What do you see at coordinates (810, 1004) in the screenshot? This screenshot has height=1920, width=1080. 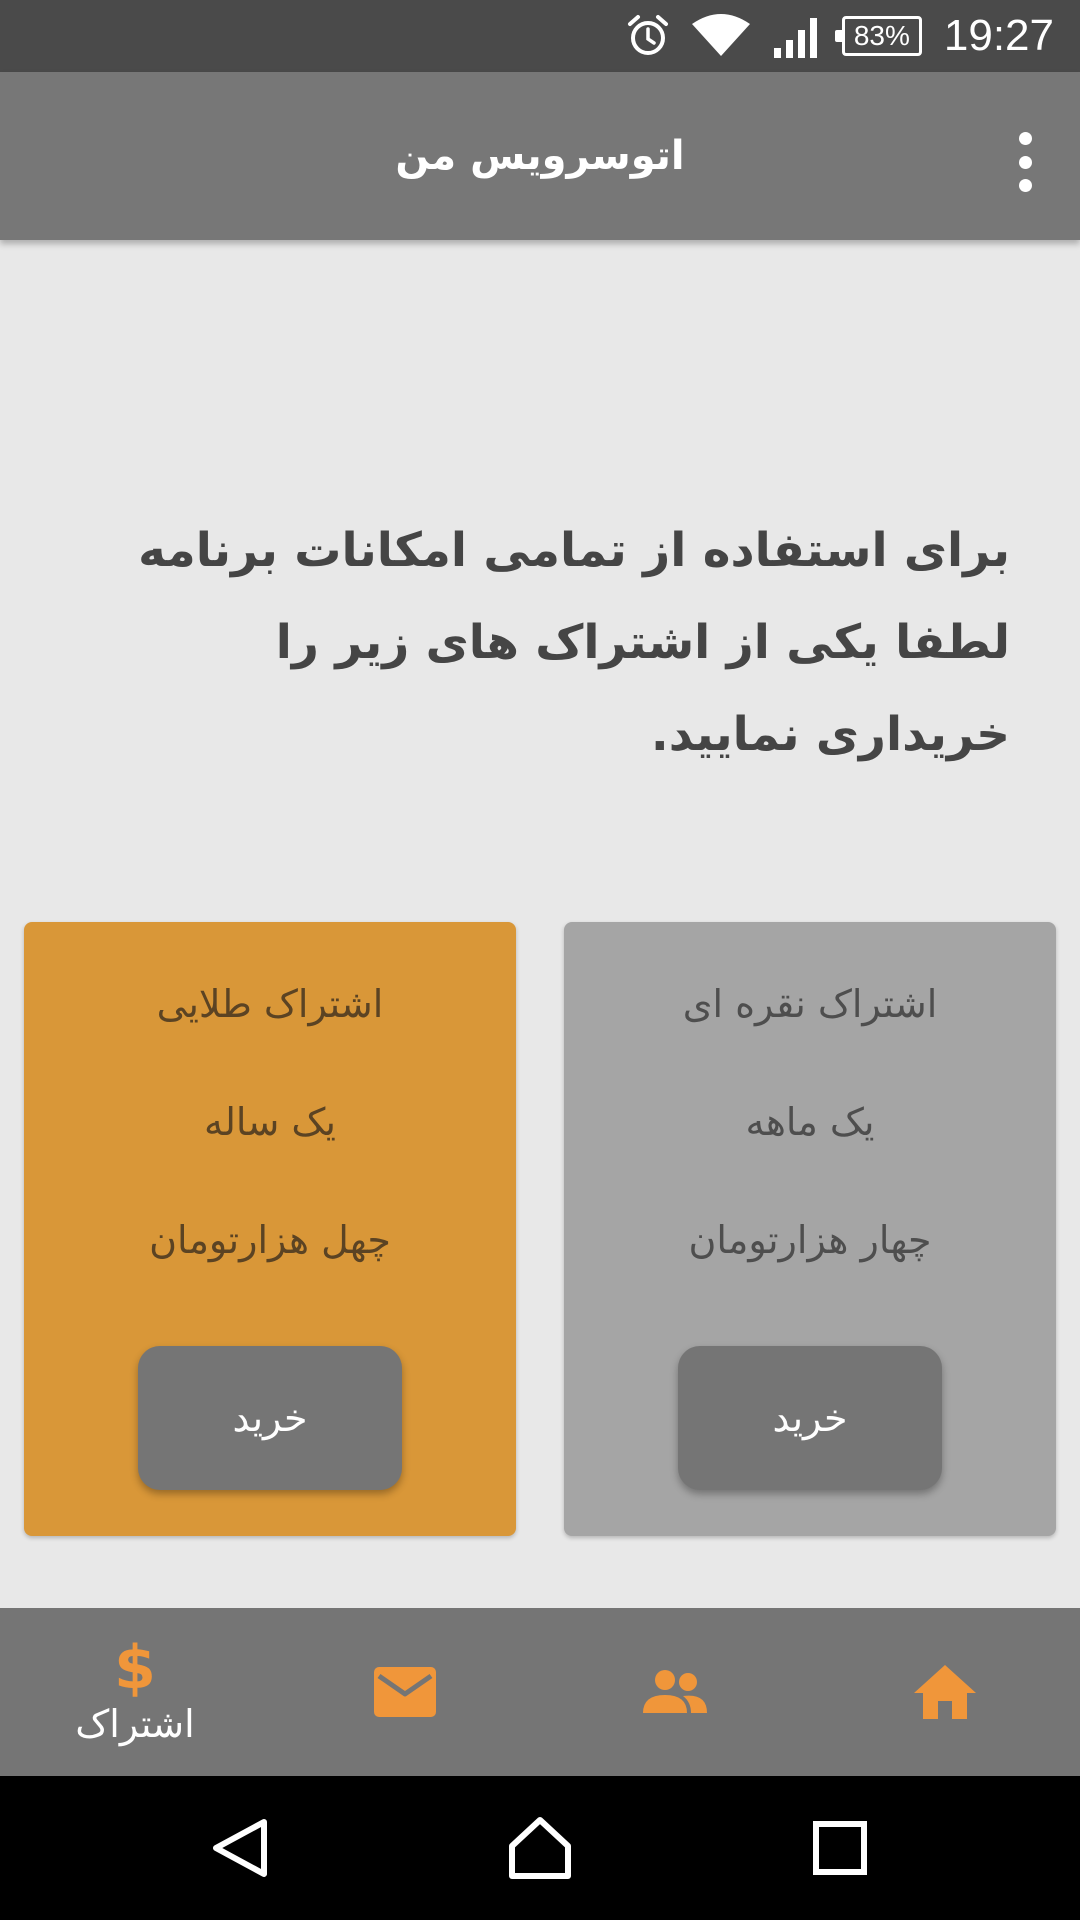 I see `plan-name: اشتراک نقره ای` at bounding box center [810, 1004].